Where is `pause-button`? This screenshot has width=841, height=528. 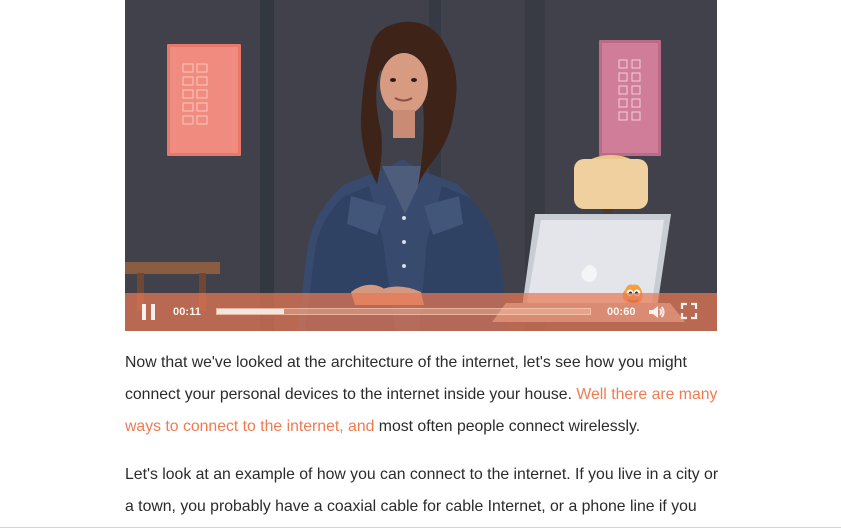 pause-button is located at coordinates (150, 312).